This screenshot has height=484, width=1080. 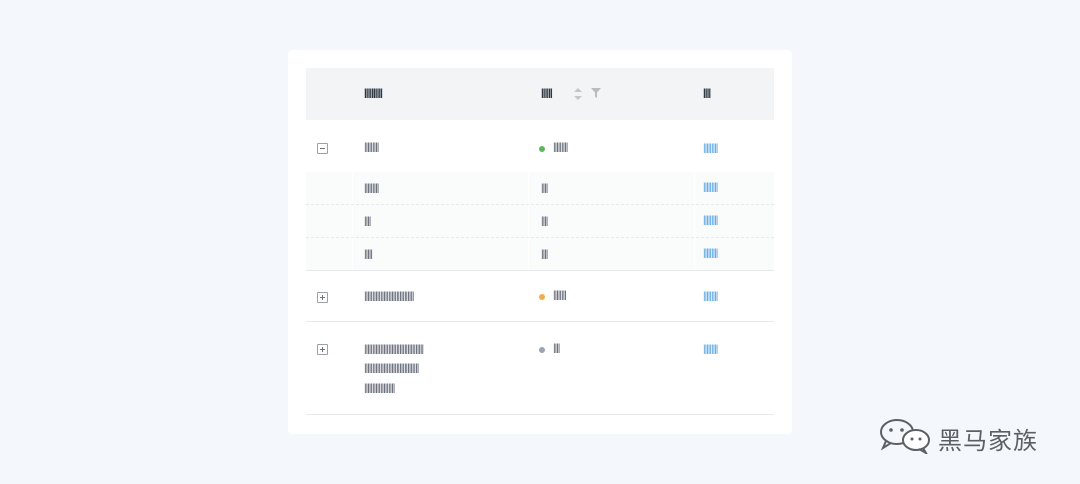 I want to click on nested-row: ||||| |||| |||||||||, so click(x=540, y=253).